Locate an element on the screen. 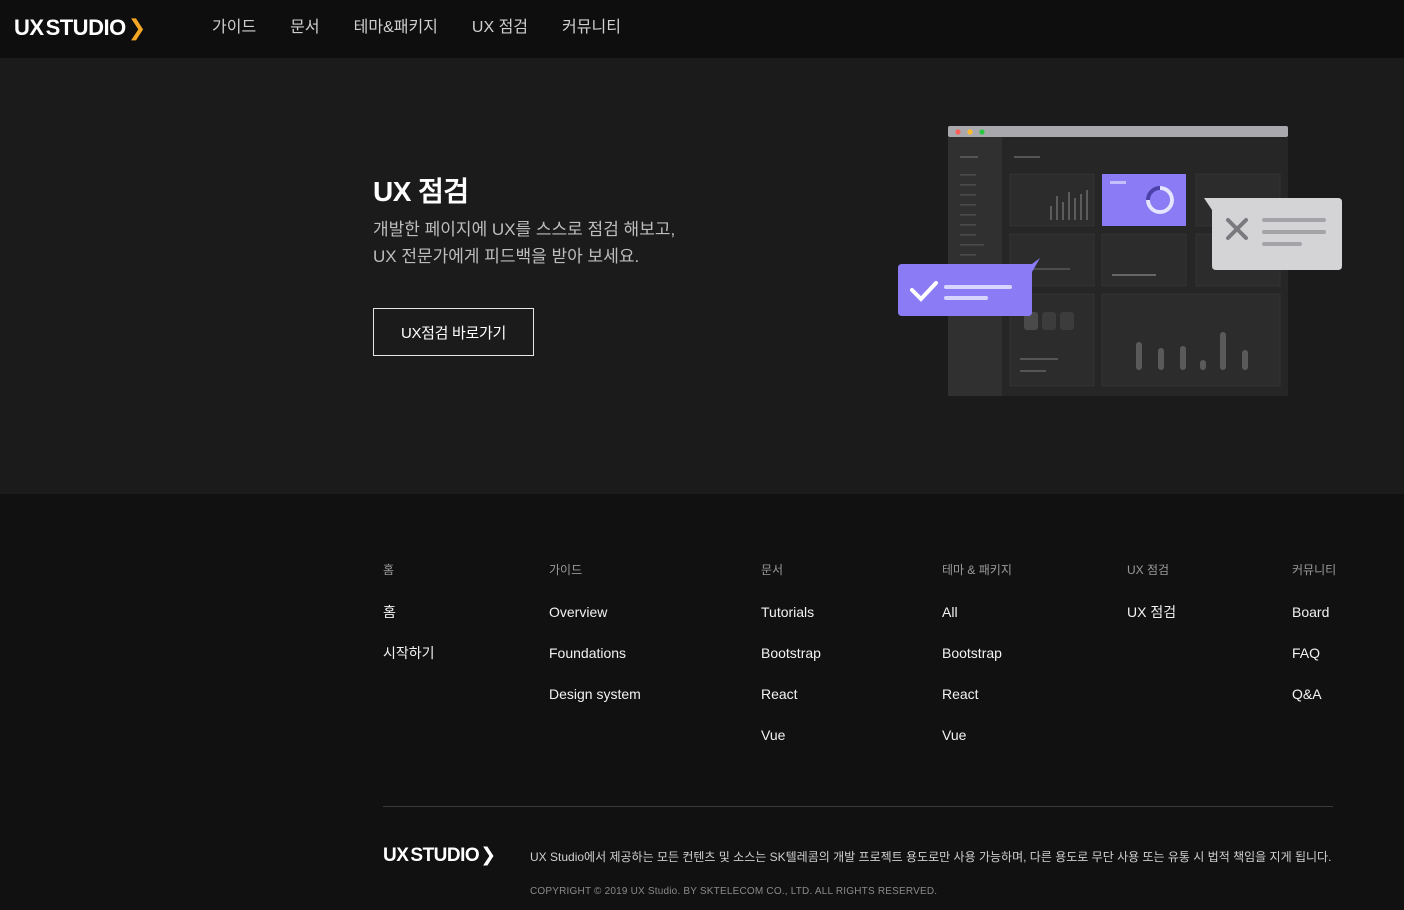 The image size is (1404, 910). x-bubble-icon is located at coordinates (1273, 234).